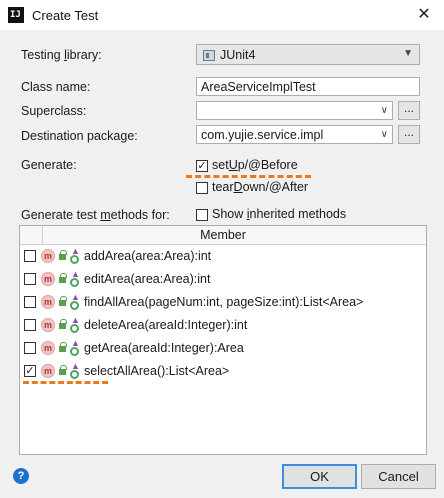 The height and width of the screenshot is (498, 444). What do you see at coordinates (21, 476) in the screenshot?
I see `help-icon: ?` at bounding box center [21, 476].